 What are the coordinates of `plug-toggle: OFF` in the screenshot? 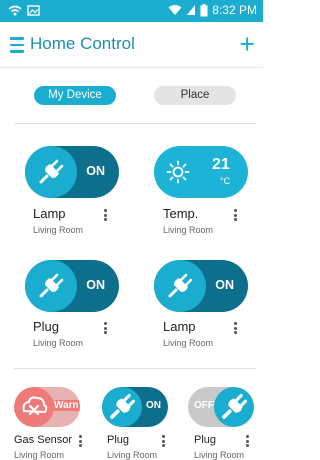 It's located at (221, 407).